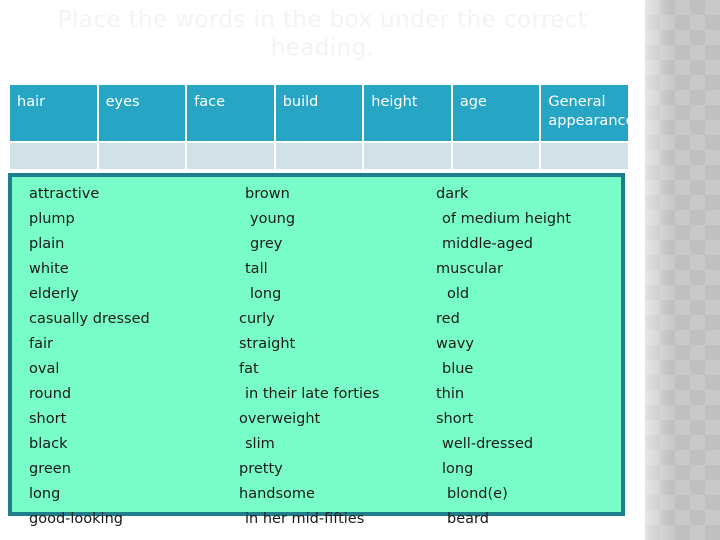 The image size is (720, 540). What do you see at coordinates (407, 113) in the screenshot?
I see `column-header-height: height` at bounding box center [407, 113].